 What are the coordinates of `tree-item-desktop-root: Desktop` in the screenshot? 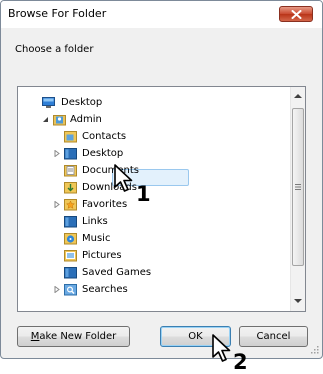 It's located at (153, 102).